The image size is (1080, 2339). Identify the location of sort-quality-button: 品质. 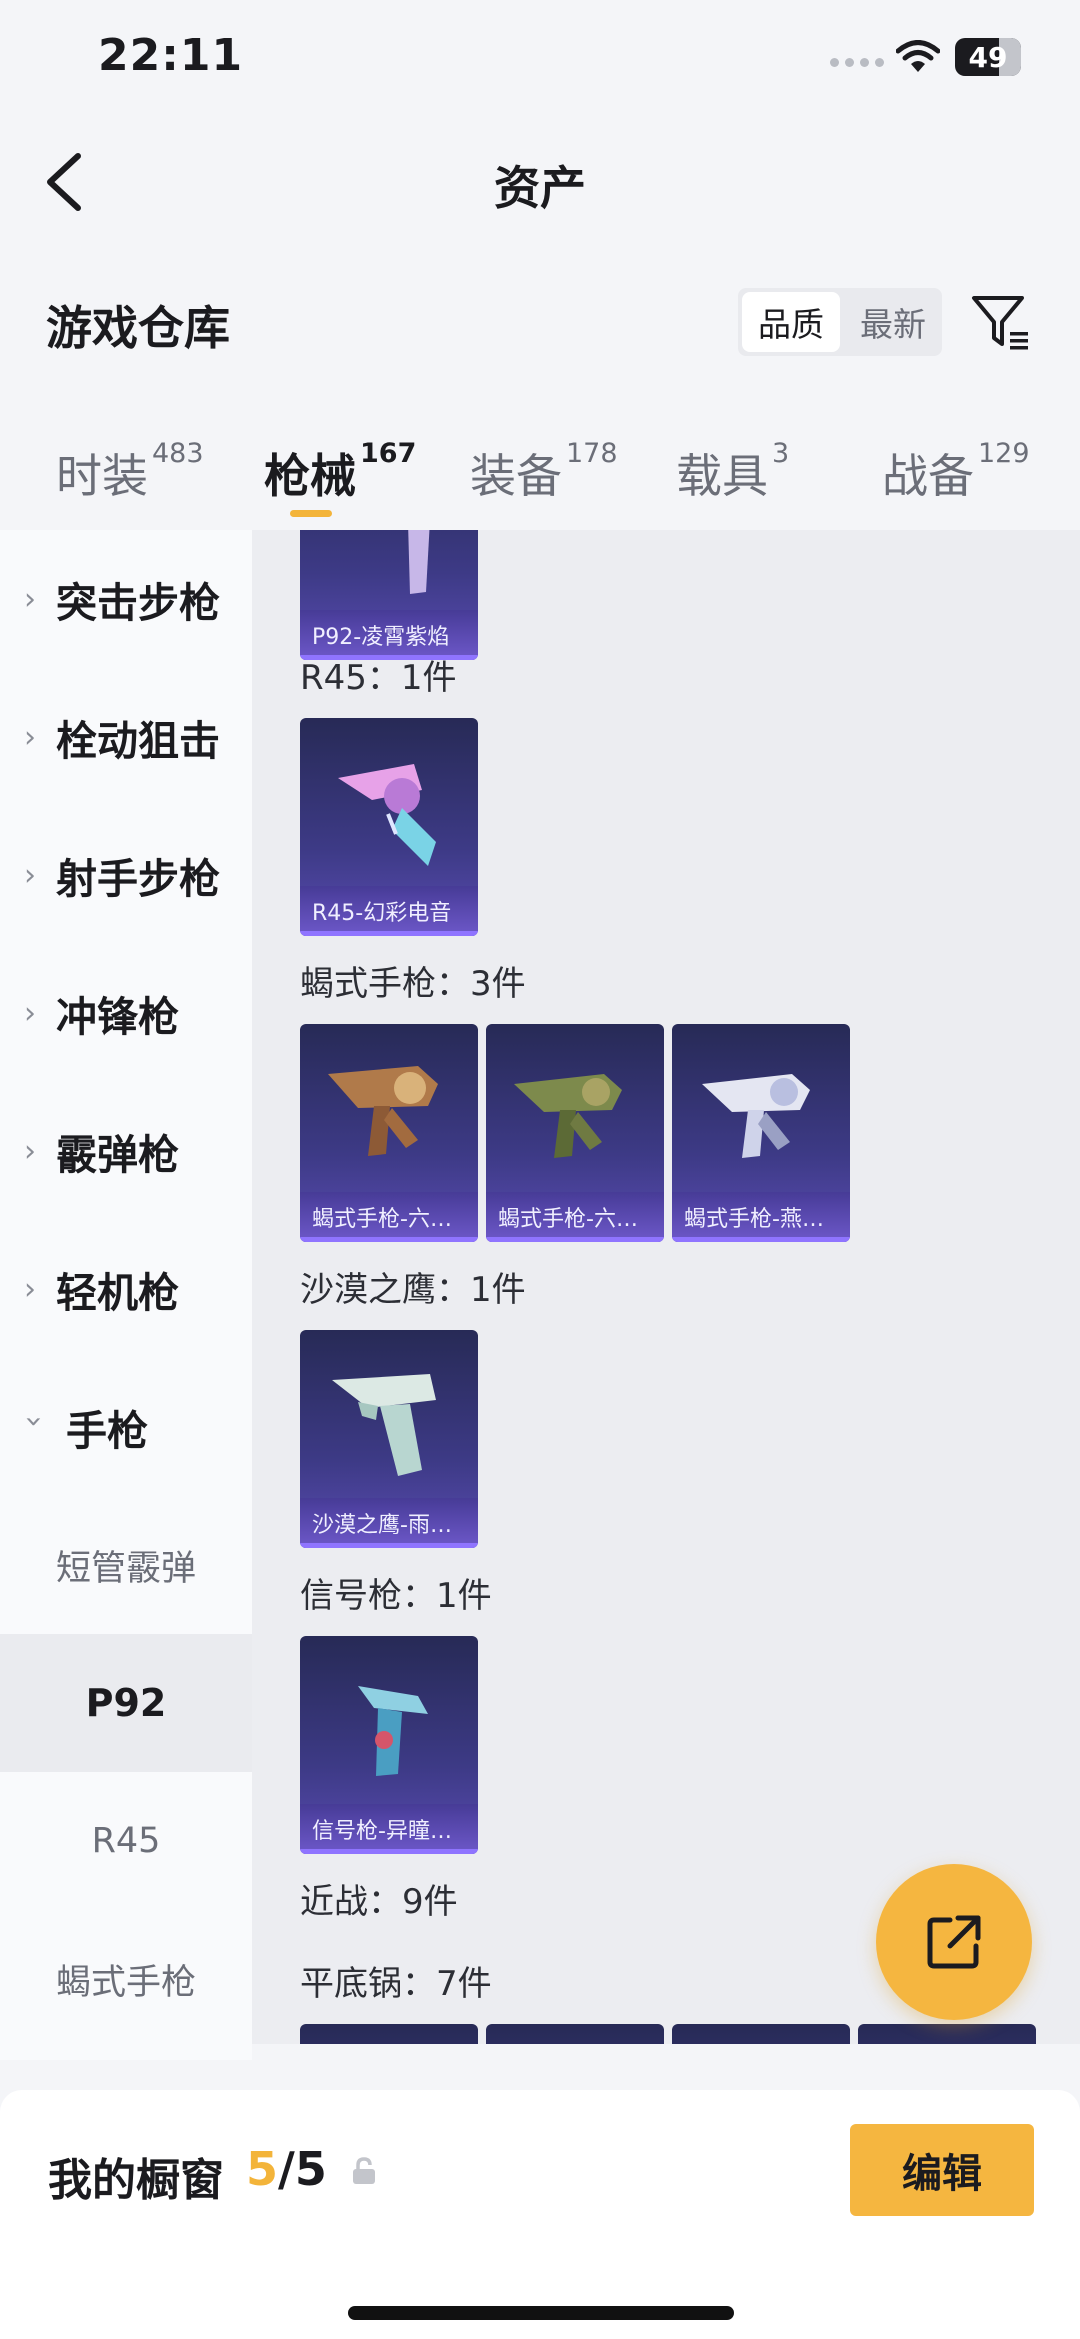
(791, 322).